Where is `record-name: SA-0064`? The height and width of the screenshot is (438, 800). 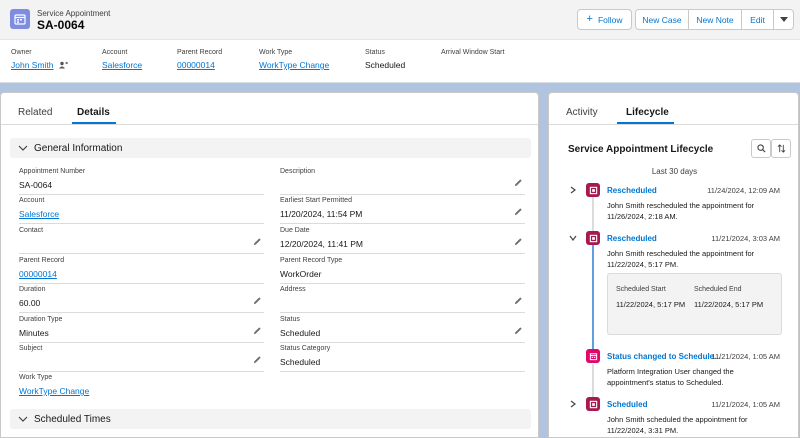
record-name: SA-0064 is located at coordinates (61, 25).